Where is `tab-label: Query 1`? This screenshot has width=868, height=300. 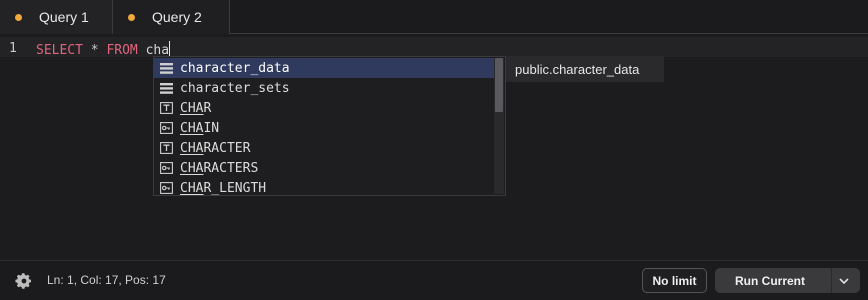 tab-label: Query 1 is located at coordinates (64, 17).